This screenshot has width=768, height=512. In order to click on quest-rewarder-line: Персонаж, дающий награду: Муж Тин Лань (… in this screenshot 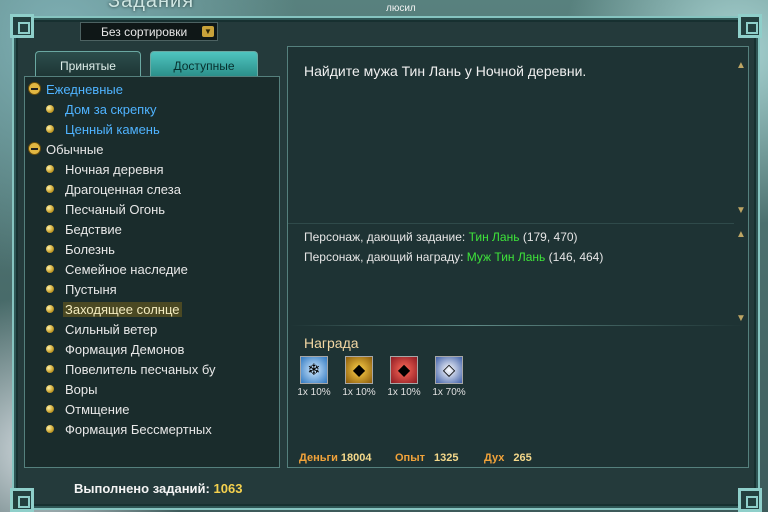, I will do `click(453, 257)`.